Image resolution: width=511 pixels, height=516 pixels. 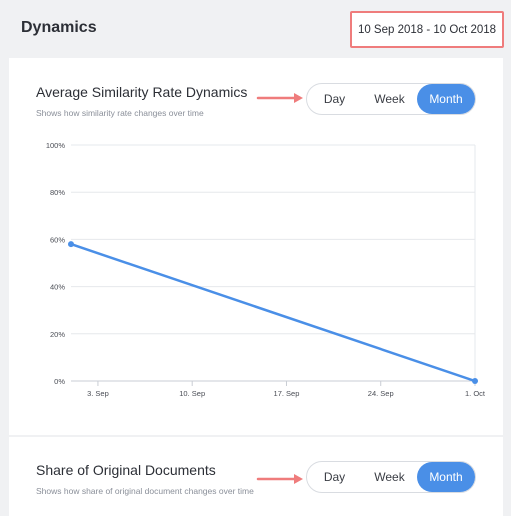 I want to click on y-tick-label: 20%, so click(x=57, y=334).